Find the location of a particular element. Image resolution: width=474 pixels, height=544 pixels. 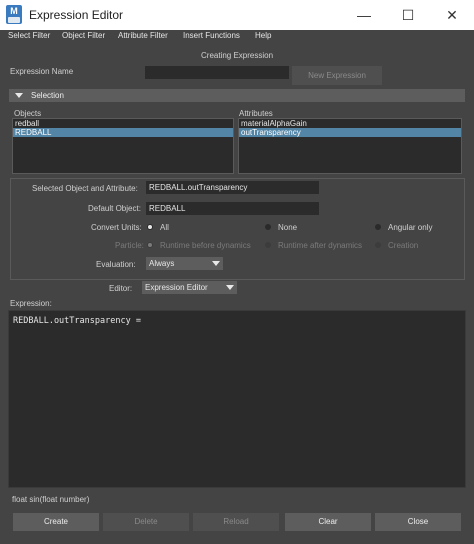

particle-label: Particle: is located at coordinates (129, 245).